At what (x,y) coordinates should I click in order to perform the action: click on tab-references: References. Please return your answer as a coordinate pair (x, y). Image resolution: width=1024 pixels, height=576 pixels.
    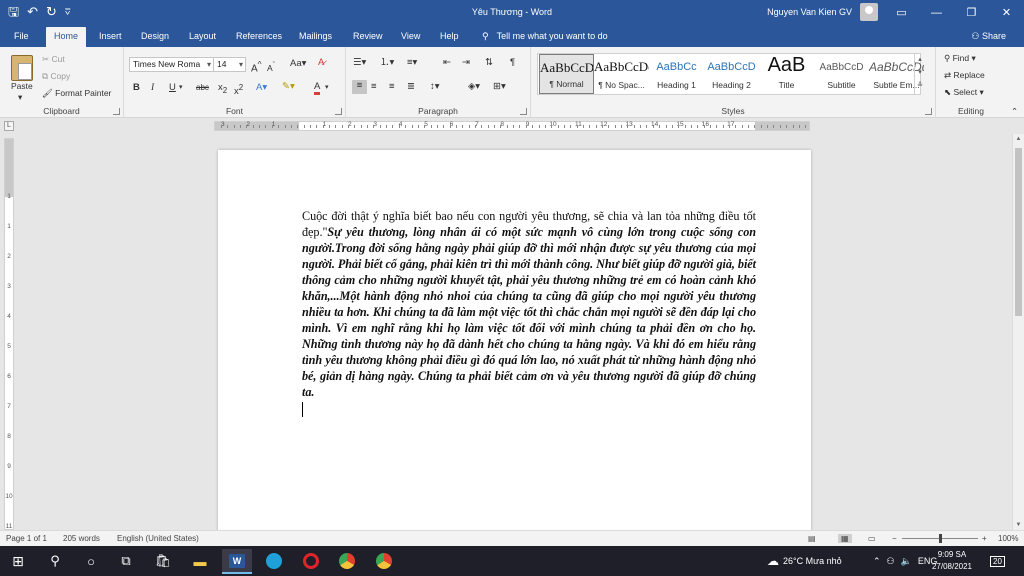
    Looking at the image, I should click on (259, 38).